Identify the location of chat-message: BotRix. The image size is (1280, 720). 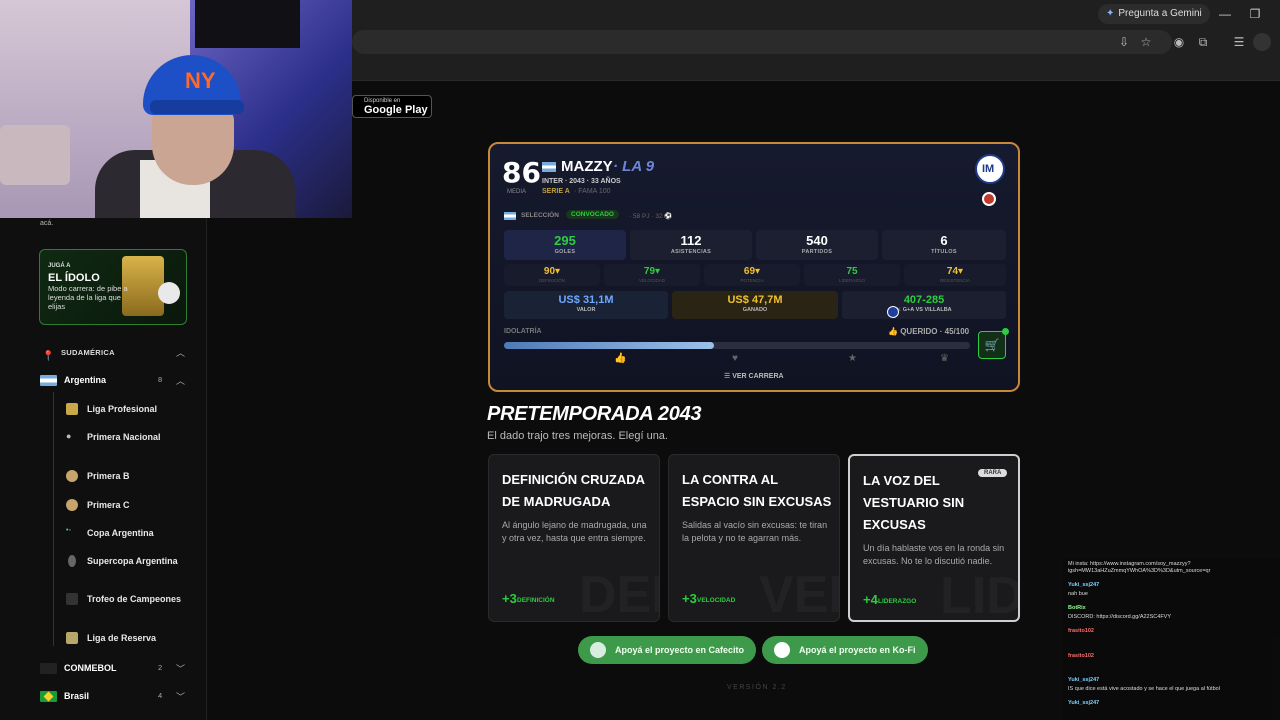
(1173, 608).